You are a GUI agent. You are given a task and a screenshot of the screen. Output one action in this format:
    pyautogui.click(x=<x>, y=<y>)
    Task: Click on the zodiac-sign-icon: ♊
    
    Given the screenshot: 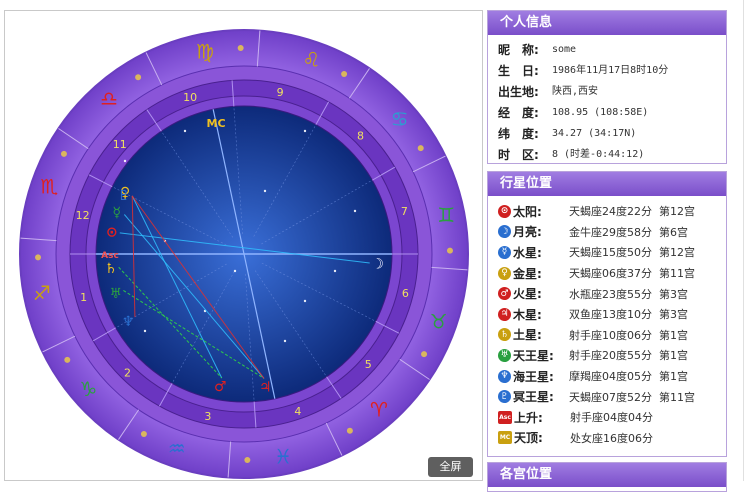 What is the action you would take?
    pyautogui.click(x=446, y=215)
    